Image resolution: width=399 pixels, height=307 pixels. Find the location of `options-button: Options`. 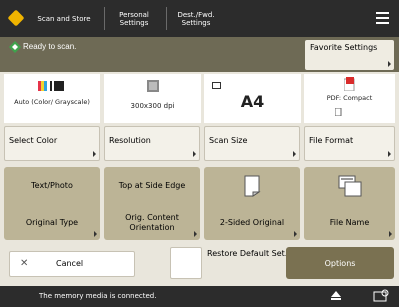

options-button: Options is located at coordinates (340, 263).